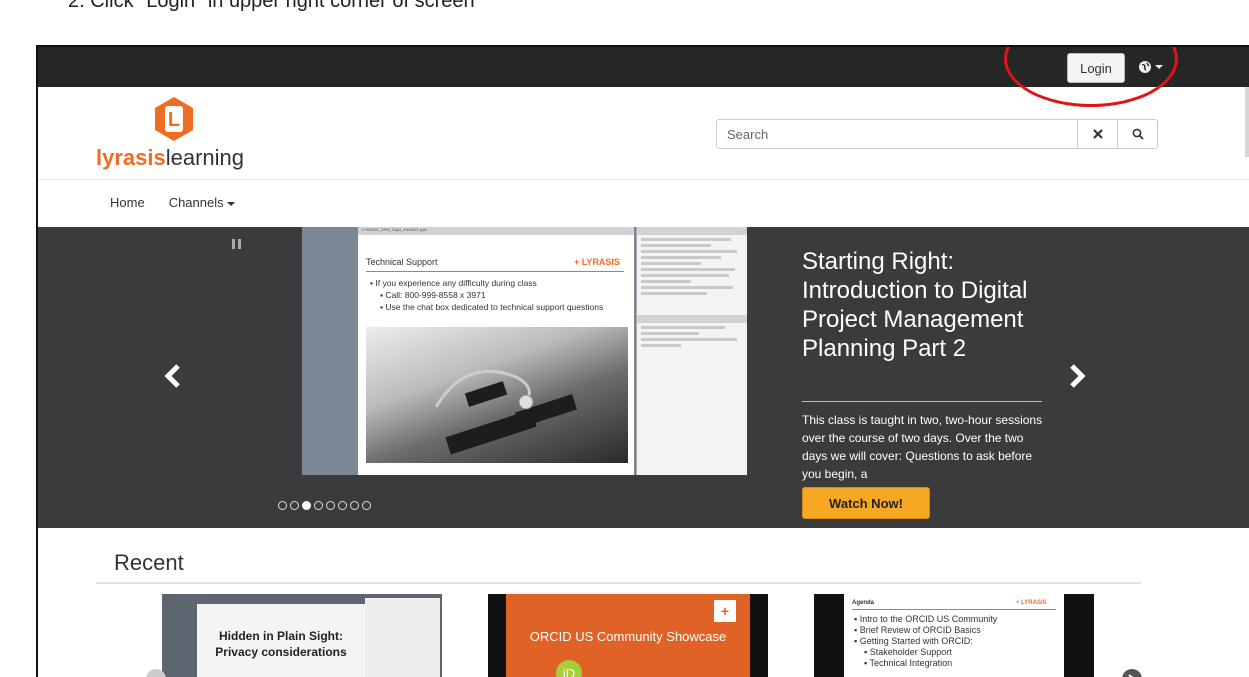  What do you see at coordinates (863, 603) in the screenshot?
I see `agenda-title: Agenda` at bounding box center [863, 603].